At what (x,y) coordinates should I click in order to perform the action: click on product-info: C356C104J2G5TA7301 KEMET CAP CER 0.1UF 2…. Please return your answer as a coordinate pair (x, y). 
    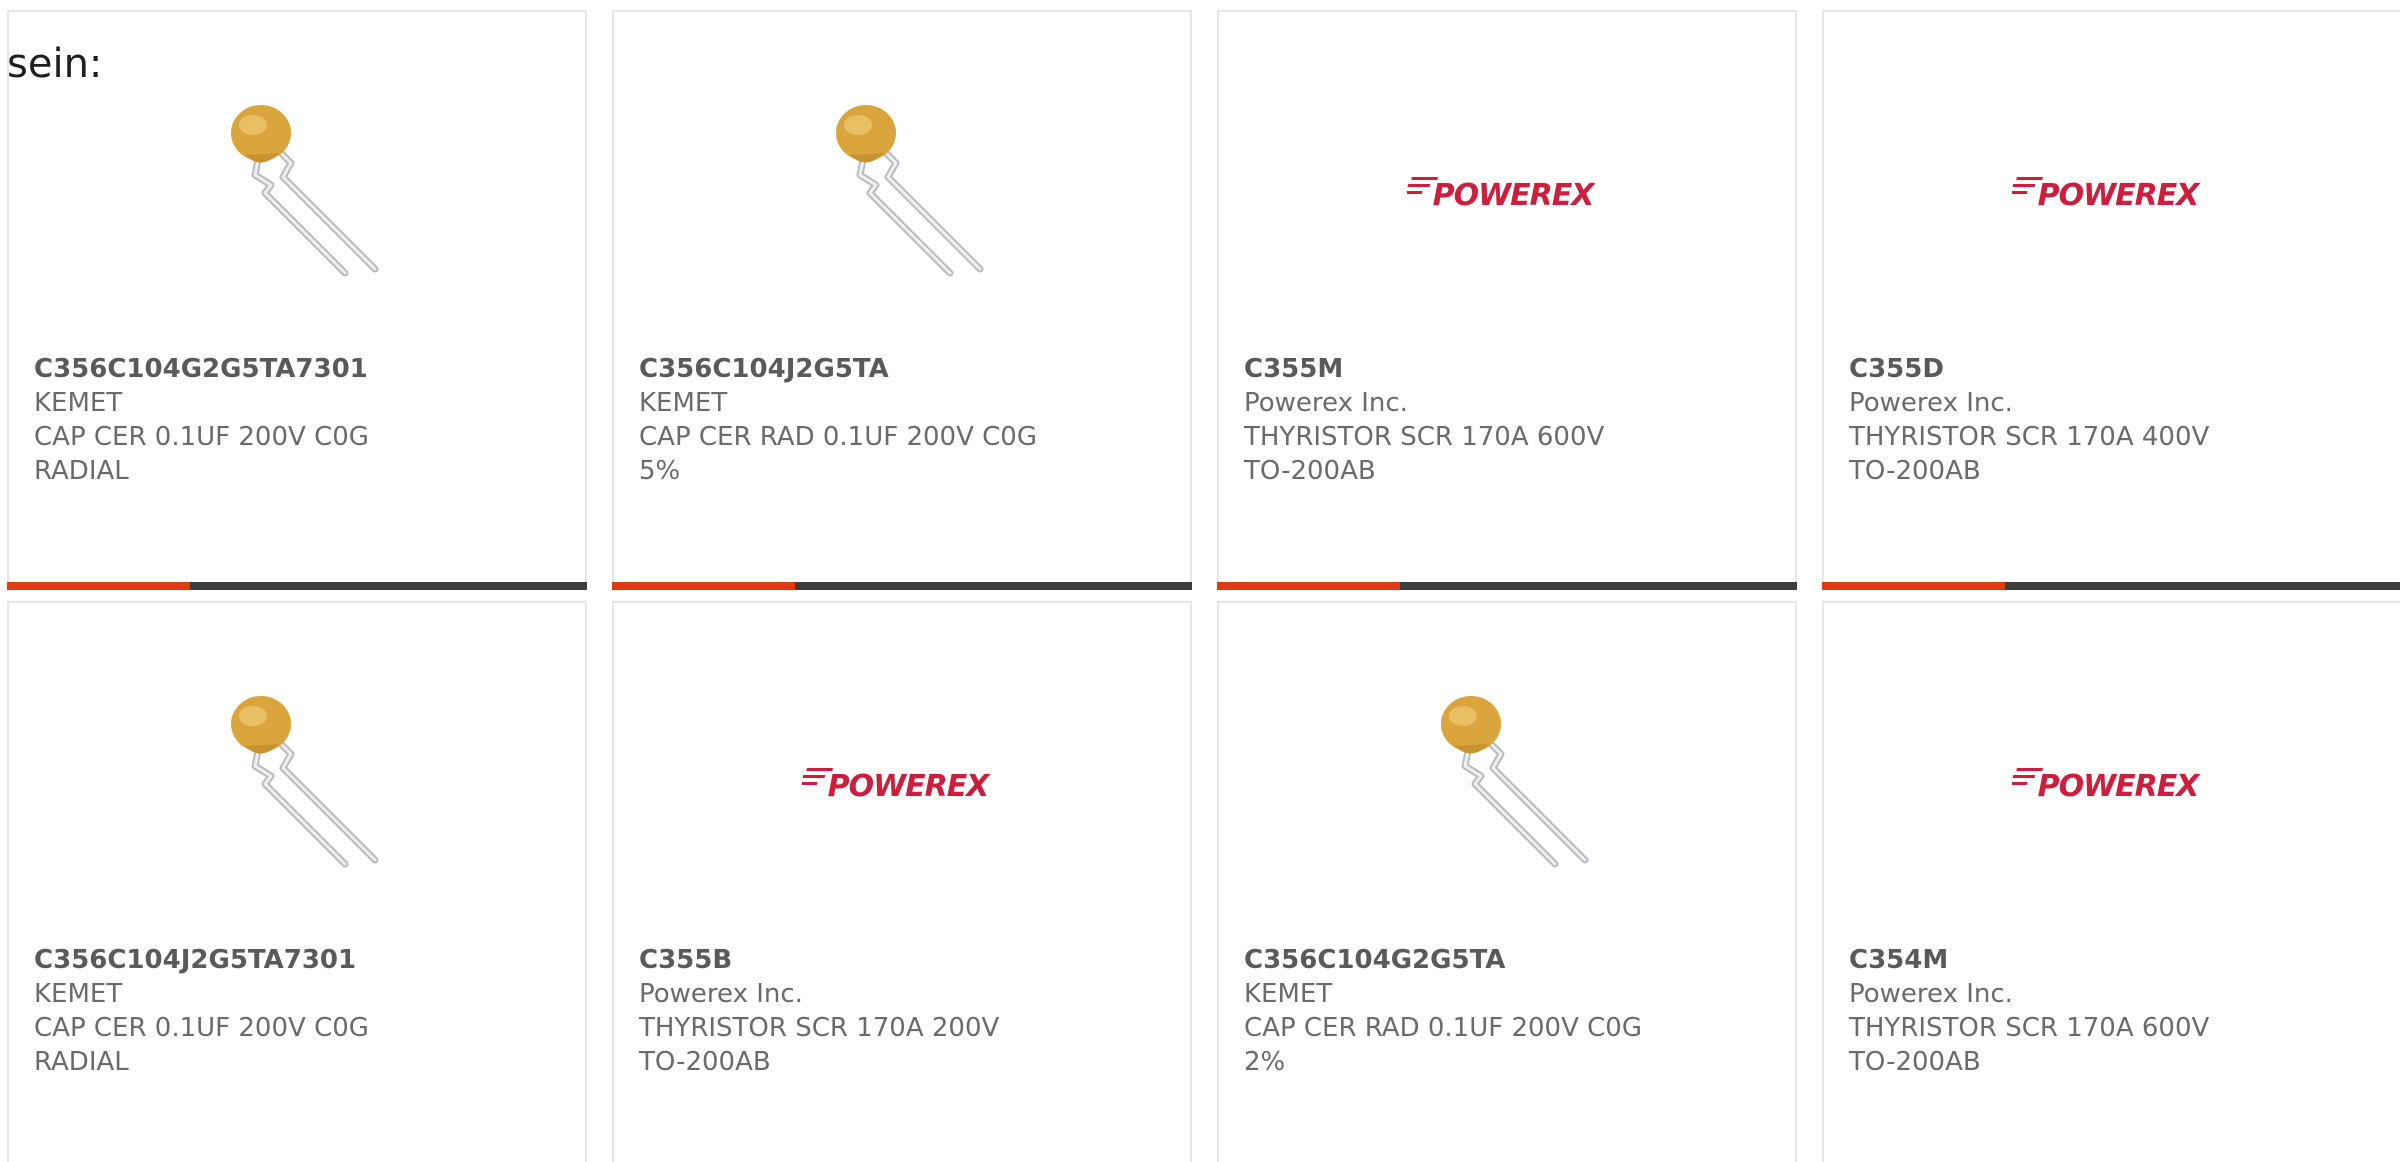
    Looking at the image, I should click on (234, 1011).